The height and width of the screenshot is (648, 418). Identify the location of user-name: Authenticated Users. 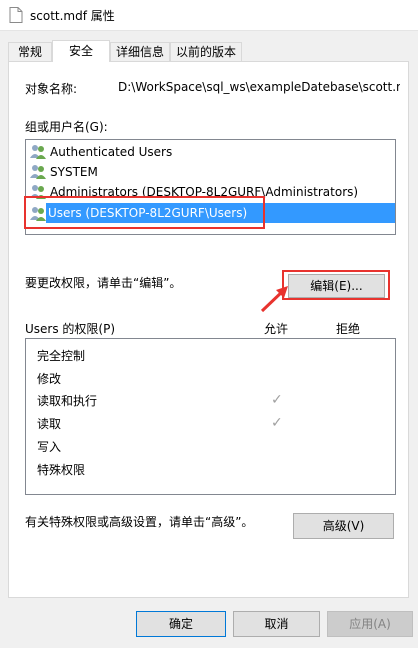
(111, 152).